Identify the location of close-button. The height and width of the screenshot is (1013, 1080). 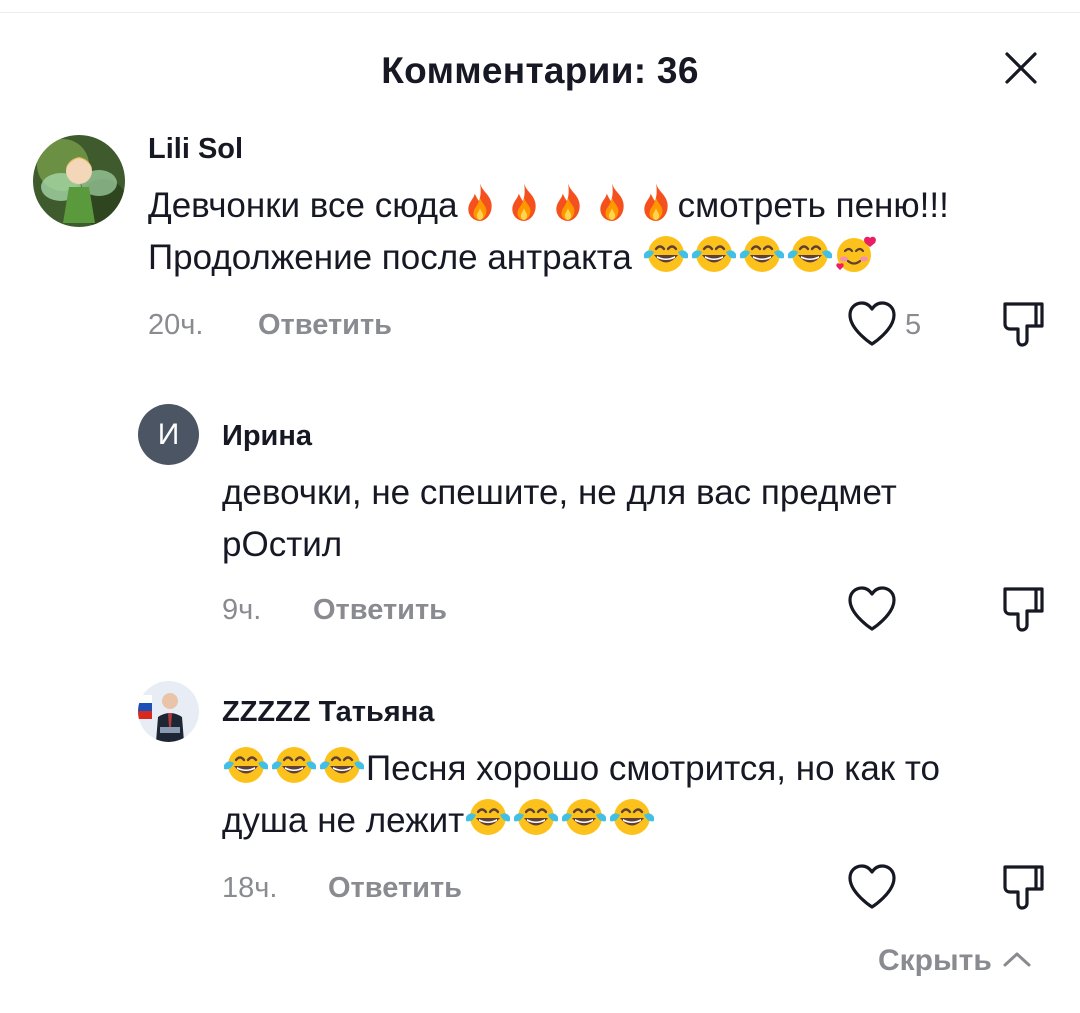
(1021, 68).